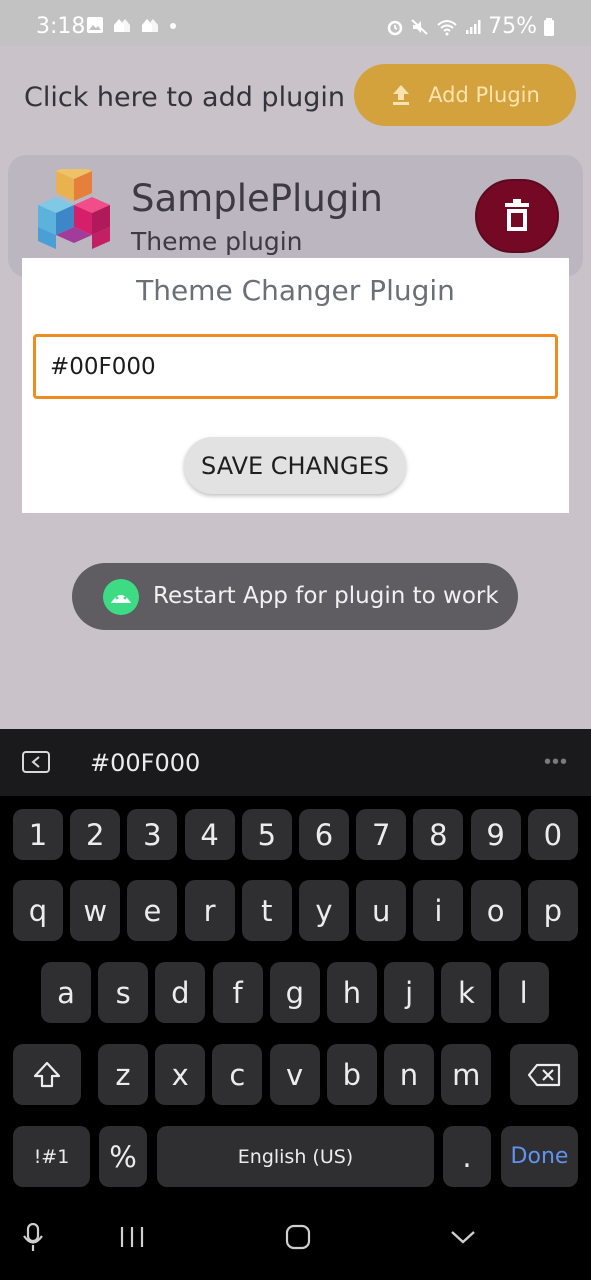 The width and height of the screenshot is (591, 1280). I want to click on backspace-icon, so click(544, 1074).